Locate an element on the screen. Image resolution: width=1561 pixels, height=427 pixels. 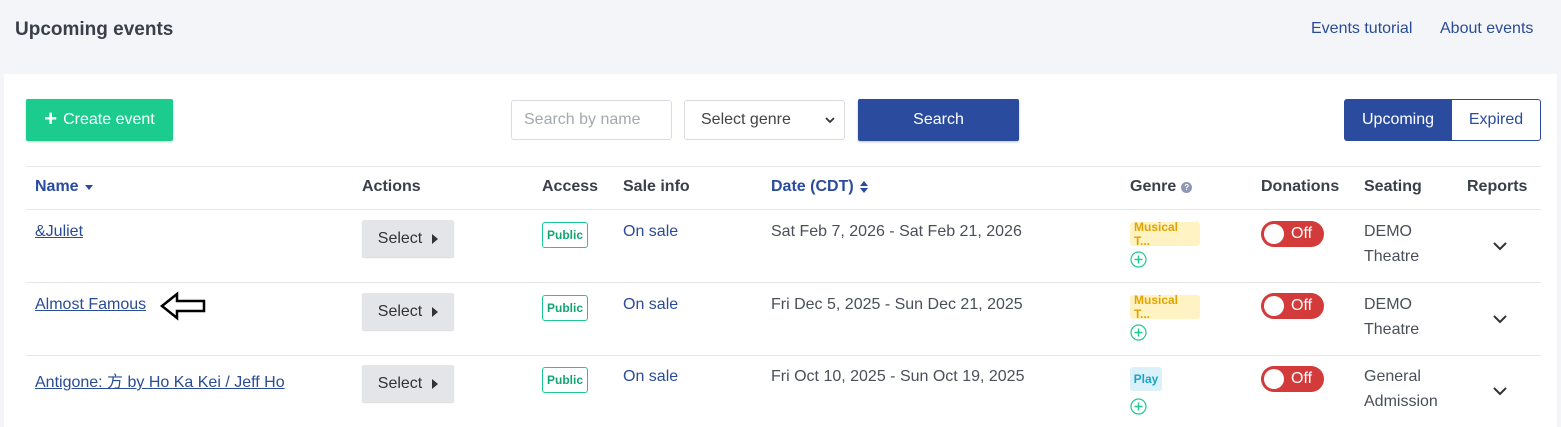
column-header-name-label: Name is located at coordinates (57, 186).